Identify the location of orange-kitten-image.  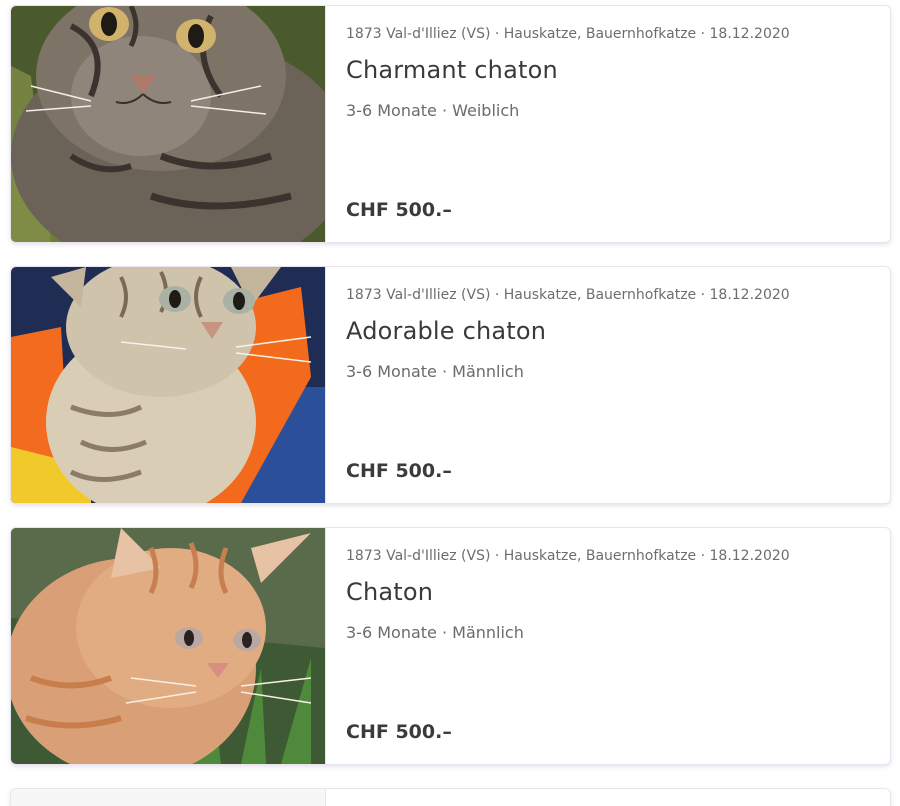
(168, 646).